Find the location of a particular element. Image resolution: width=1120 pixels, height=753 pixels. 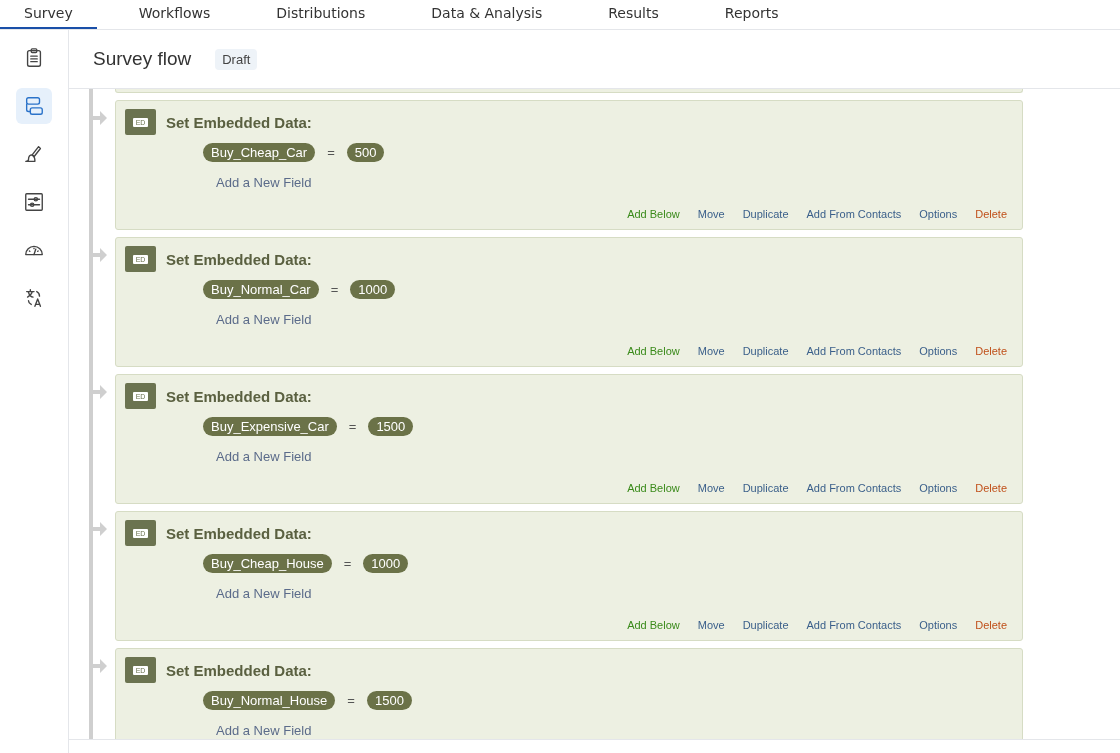

nav-tab: Workflows is located at coordinates (174, 14).